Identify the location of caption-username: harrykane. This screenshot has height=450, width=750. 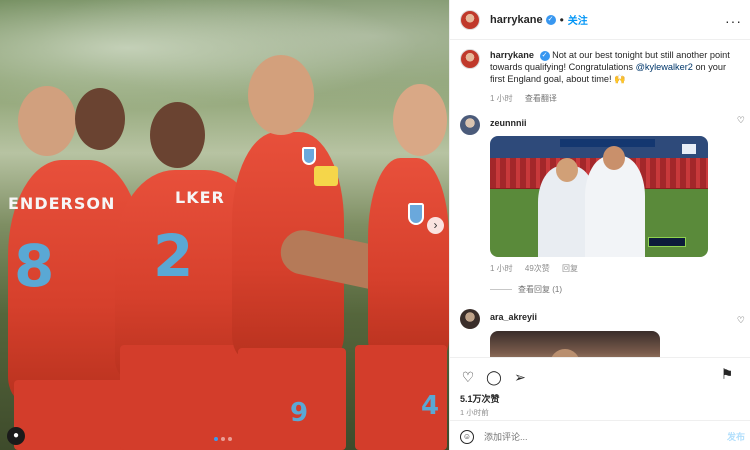
(512, 55).